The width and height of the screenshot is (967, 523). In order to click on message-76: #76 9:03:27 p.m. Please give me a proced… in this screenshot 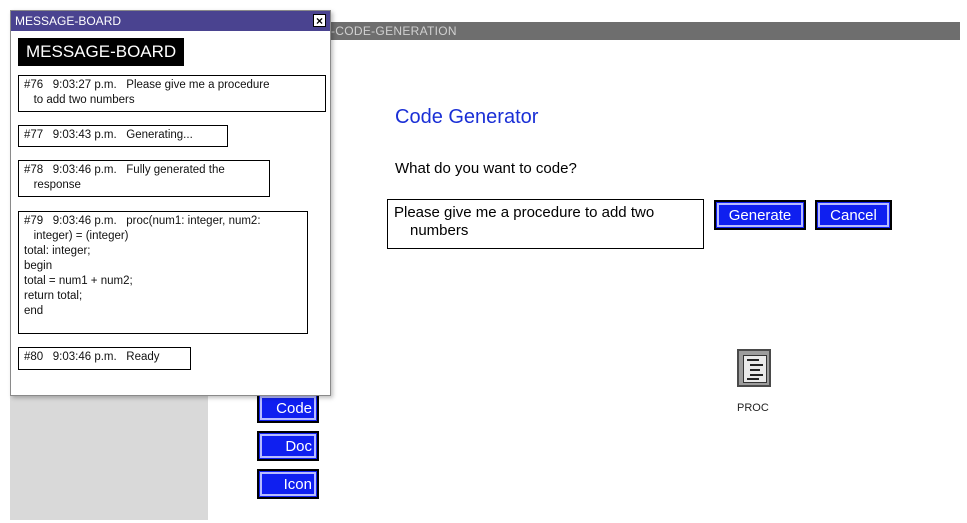, I will do `click(172, 93)`.